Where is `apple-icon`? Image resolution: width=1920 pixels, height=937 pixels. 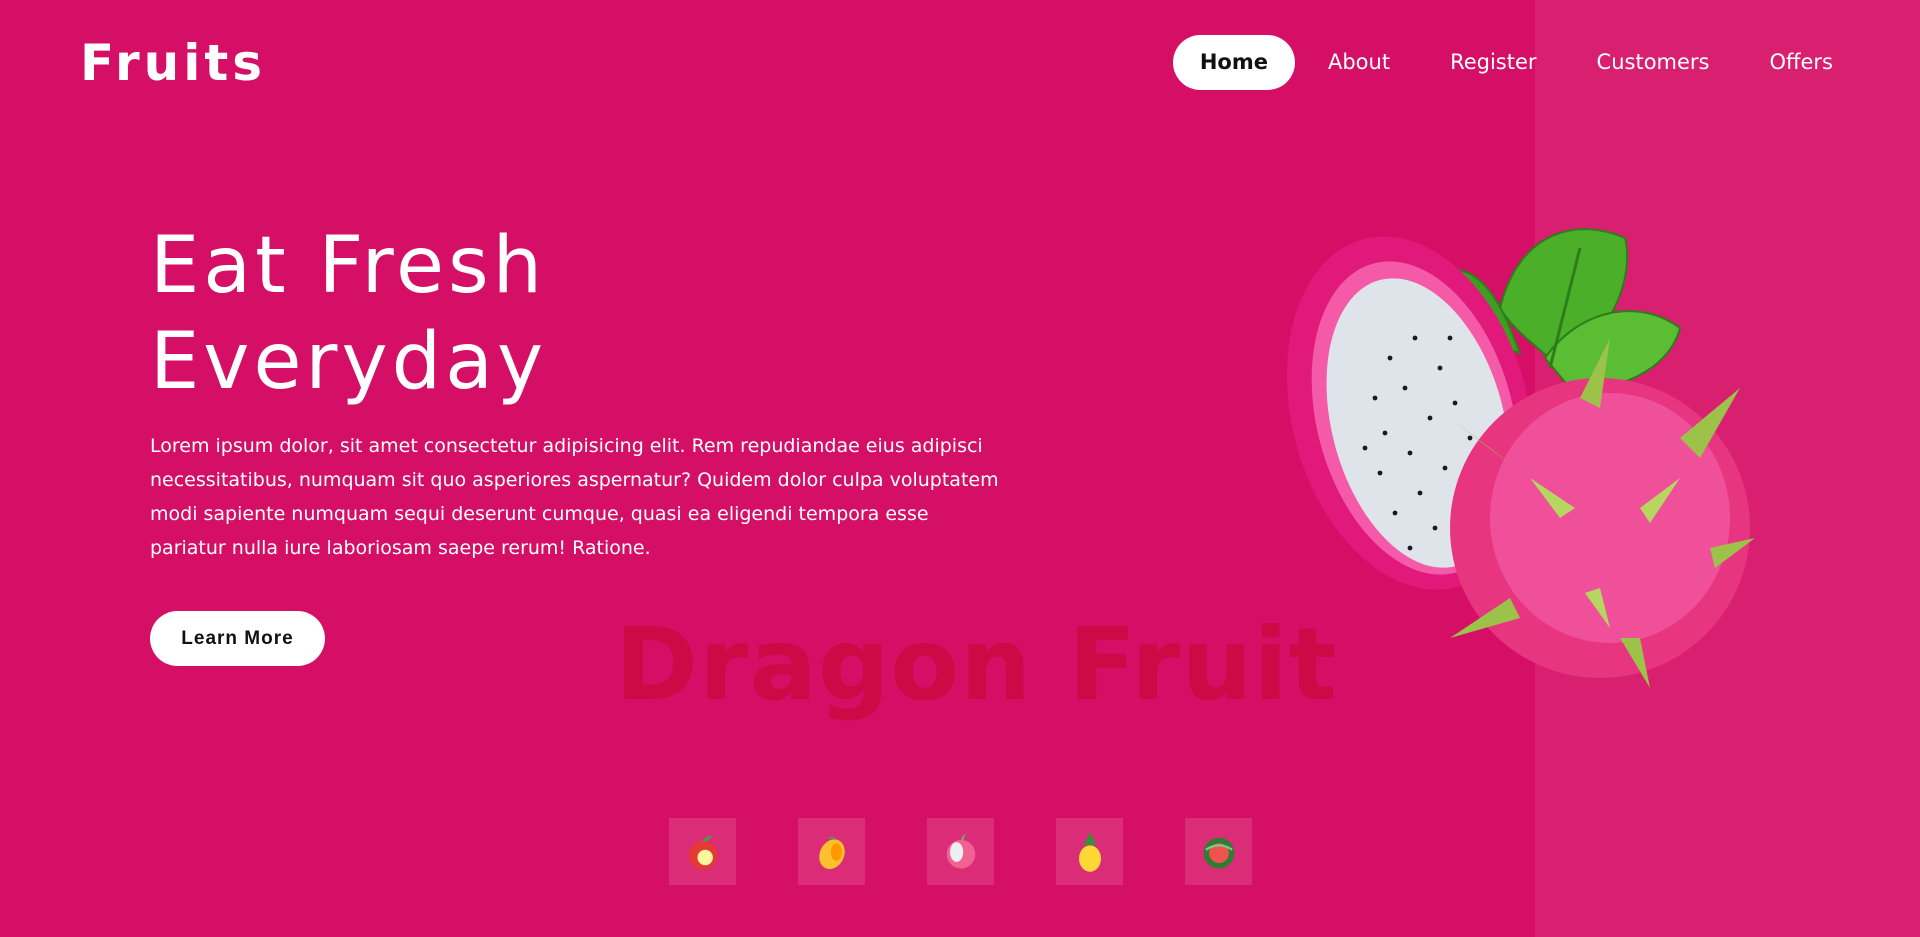 apple-icon is located at coordinates (702, 852).